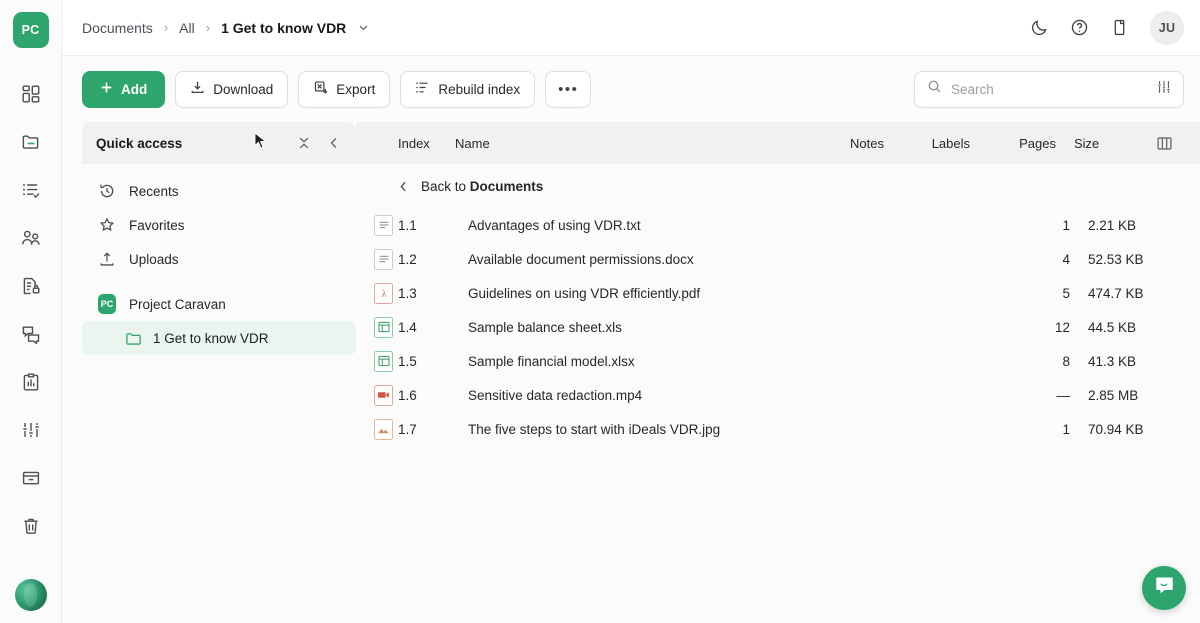 Image resolution: width=1200 pixels, height=623 pixels. I want to click on sidebar-item-users, so click(30, 238).